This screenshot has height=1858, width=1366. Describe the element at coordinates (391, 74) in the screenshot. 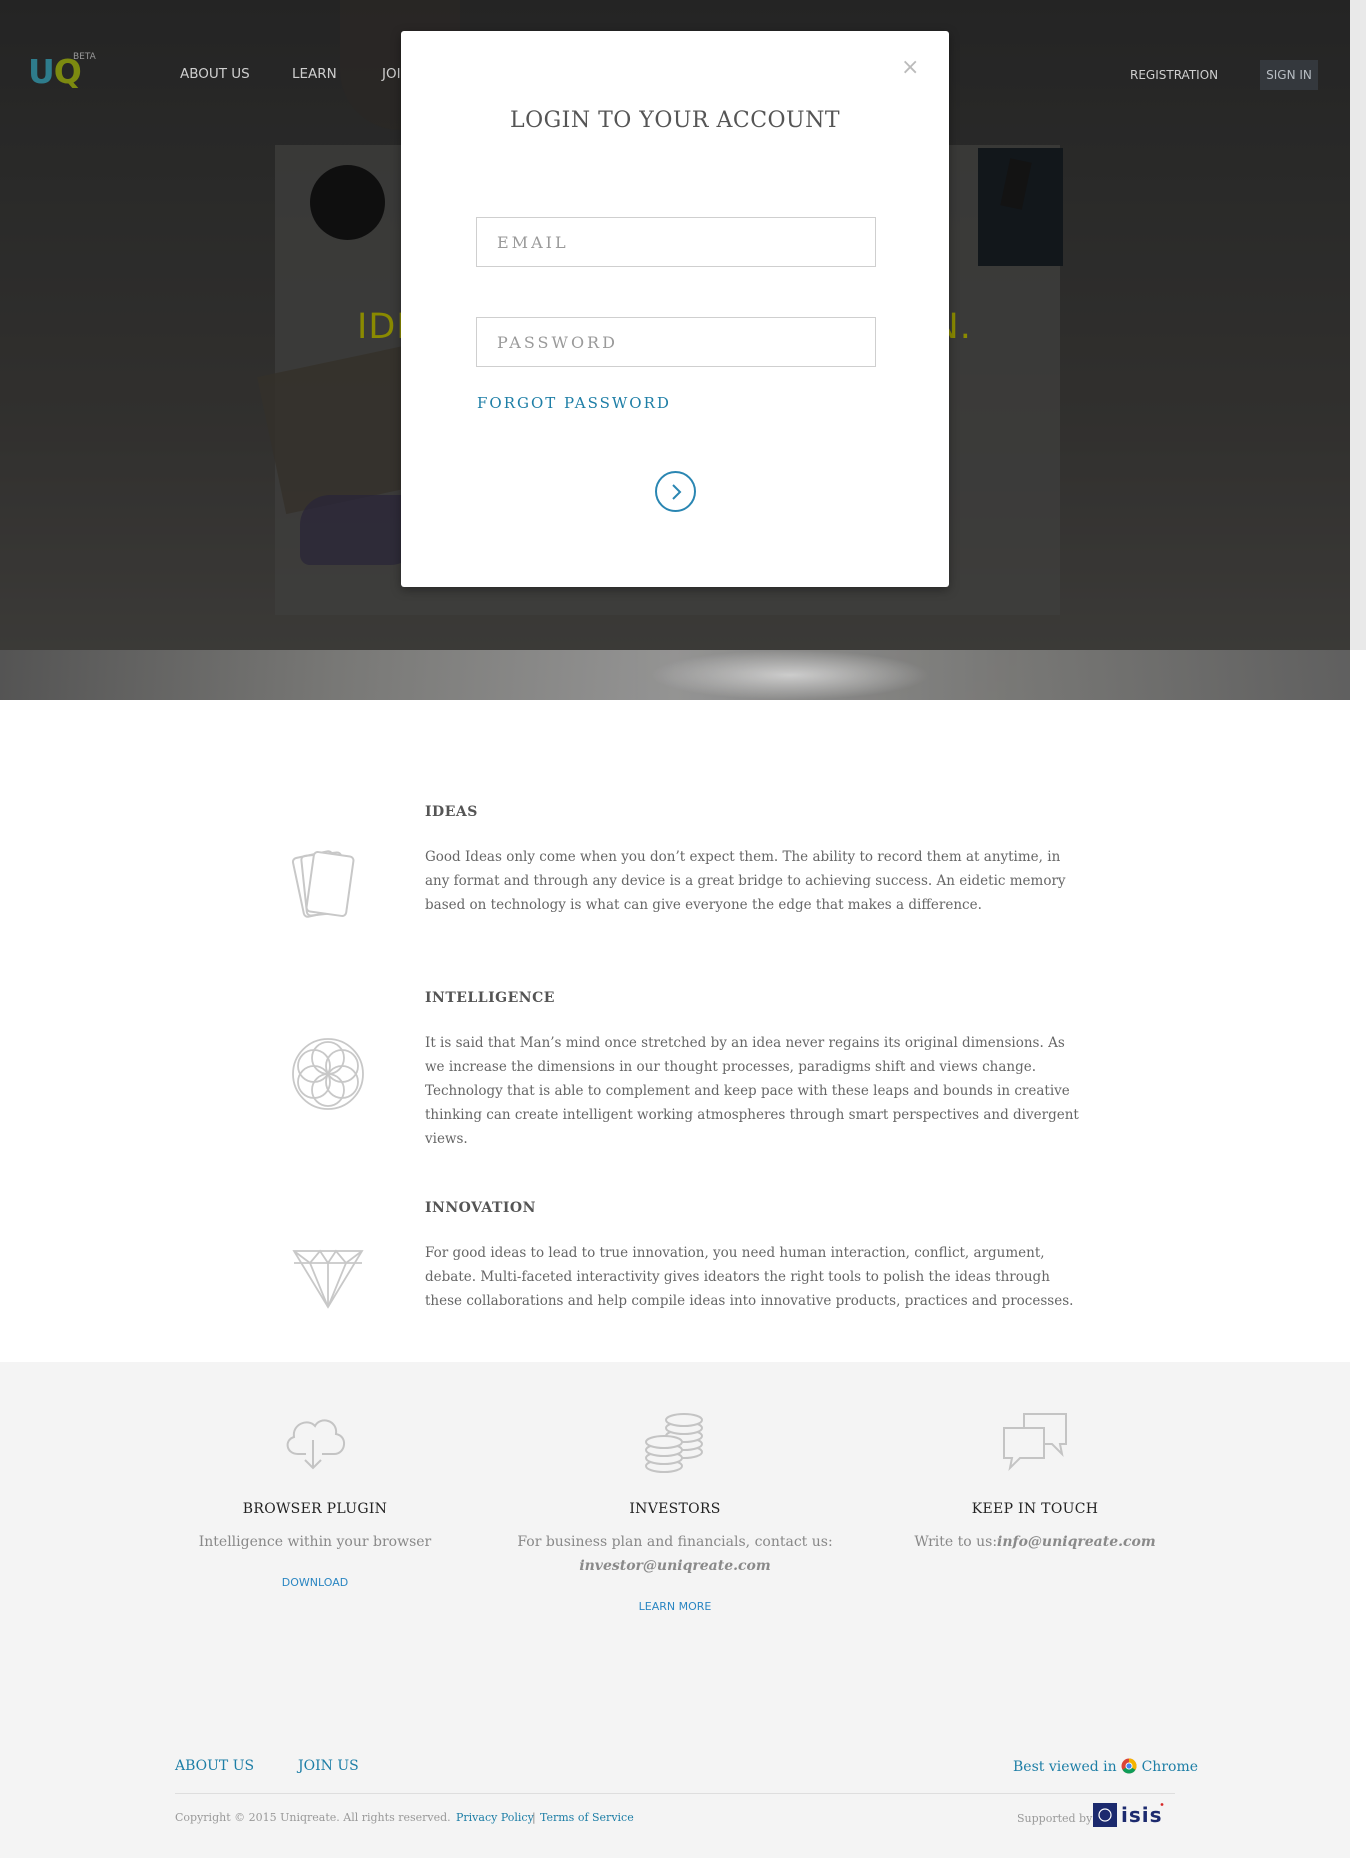

I see `nav-join: JOI` at that location.